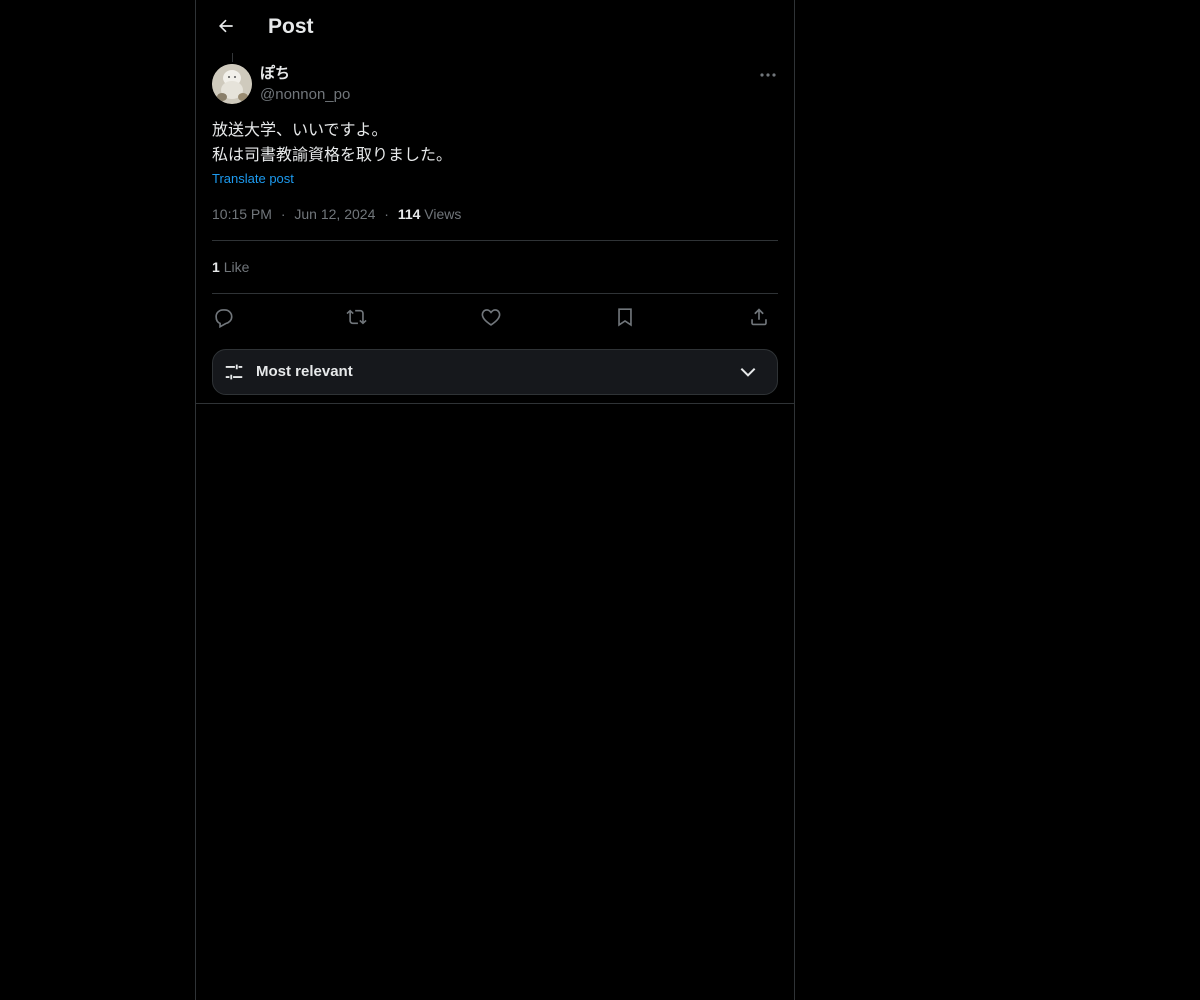 The image size is (1200, 1000). Describe the element at coordinates (443, 214) in the screenshot. I see `views-label: Views` at that location.